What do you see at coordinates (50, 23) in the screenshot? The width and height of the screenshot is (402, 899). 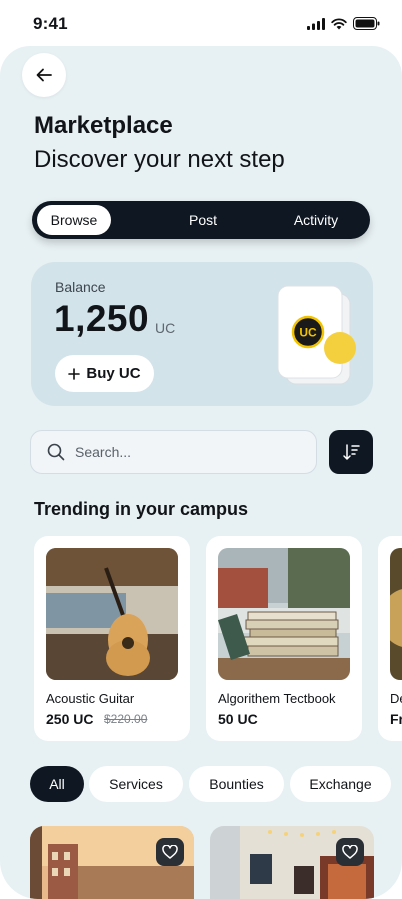 I see `status-time: 9:41` at bounding box center [50, 23].